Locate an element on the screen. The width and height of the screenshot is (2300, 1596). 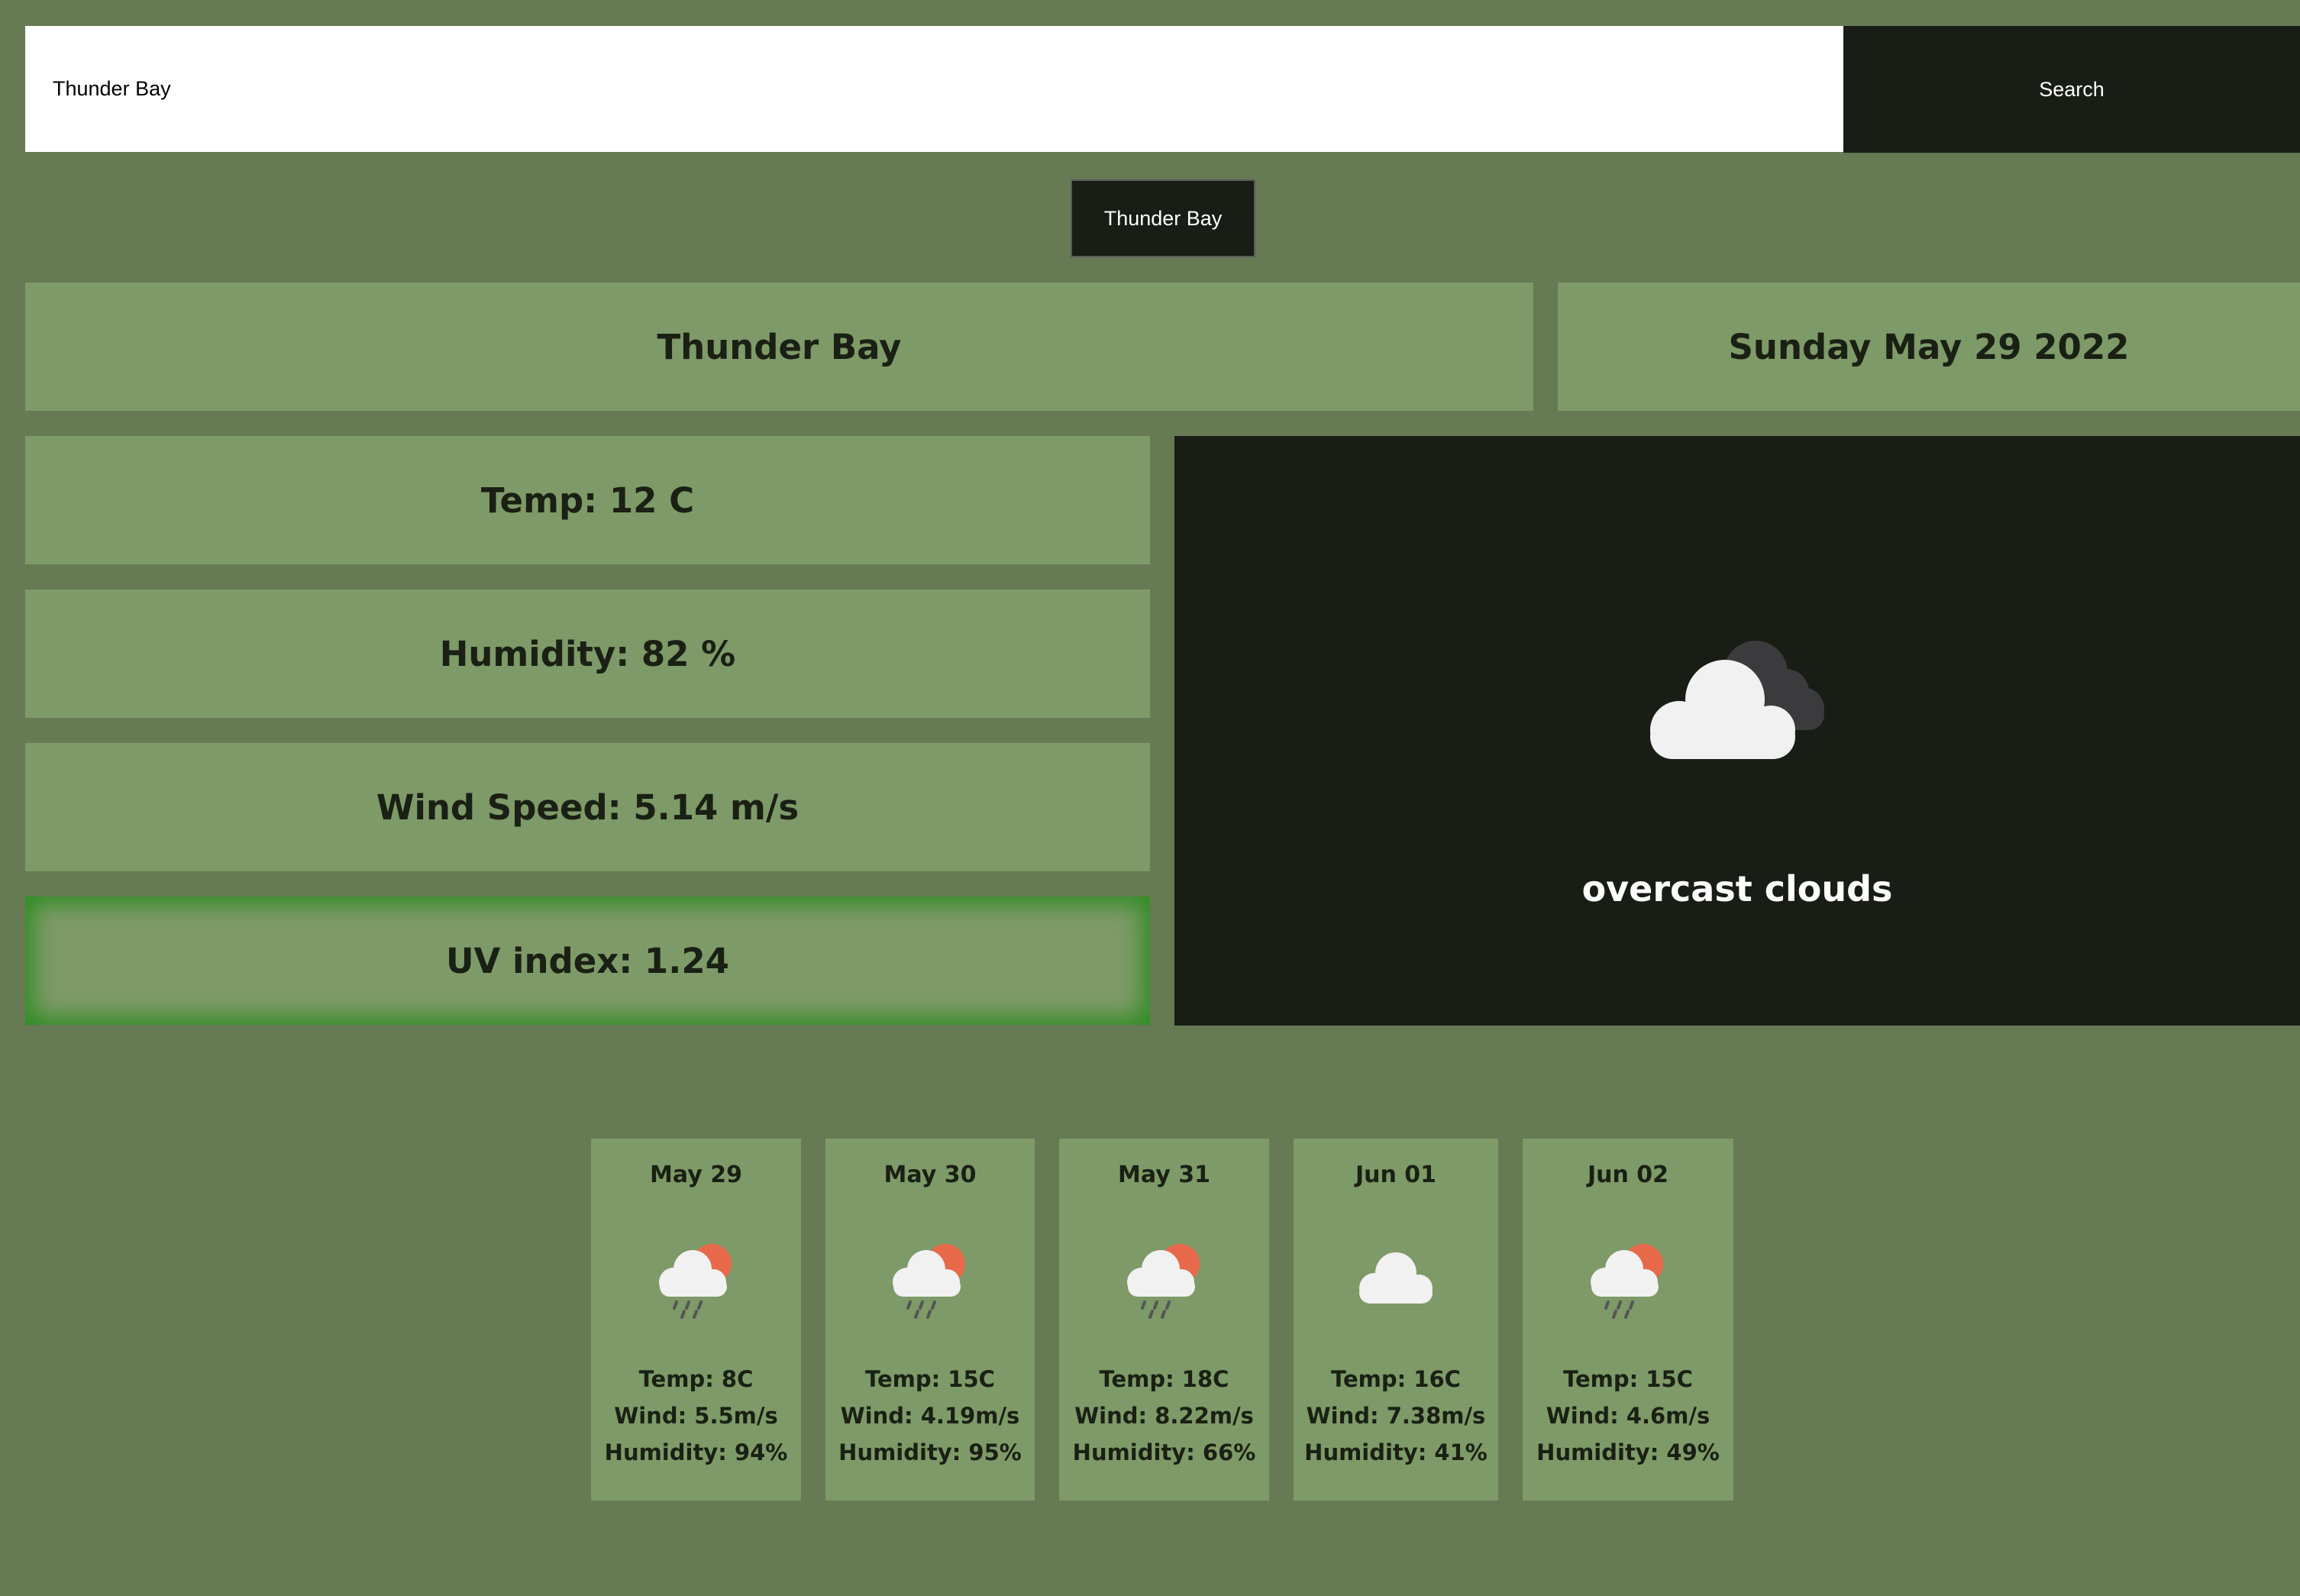
humidity-panel: Humidity: 82 % is located at coordinates (587, 654).